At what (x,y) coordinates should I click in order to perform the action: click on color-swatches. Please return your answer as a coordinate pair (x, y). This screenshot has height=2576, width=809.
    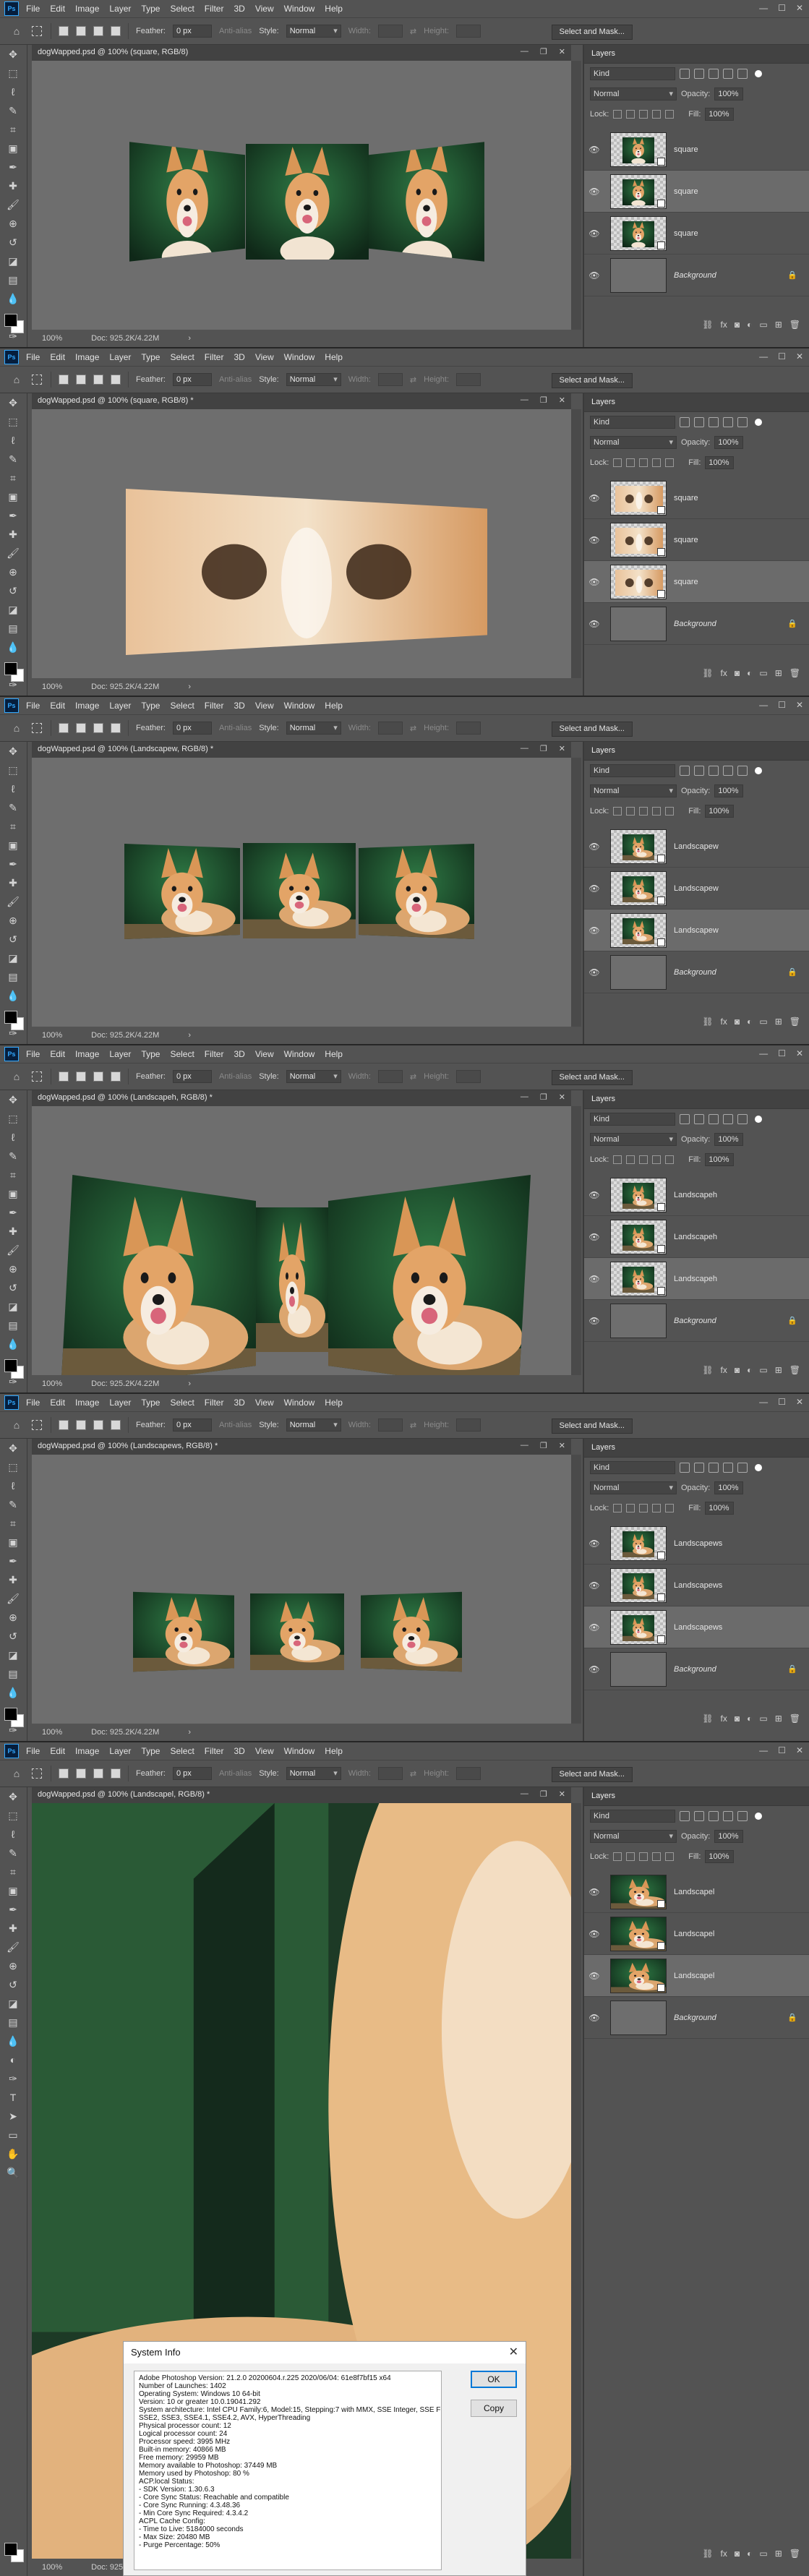
    Looking at the image, I should click on (14, 1718).